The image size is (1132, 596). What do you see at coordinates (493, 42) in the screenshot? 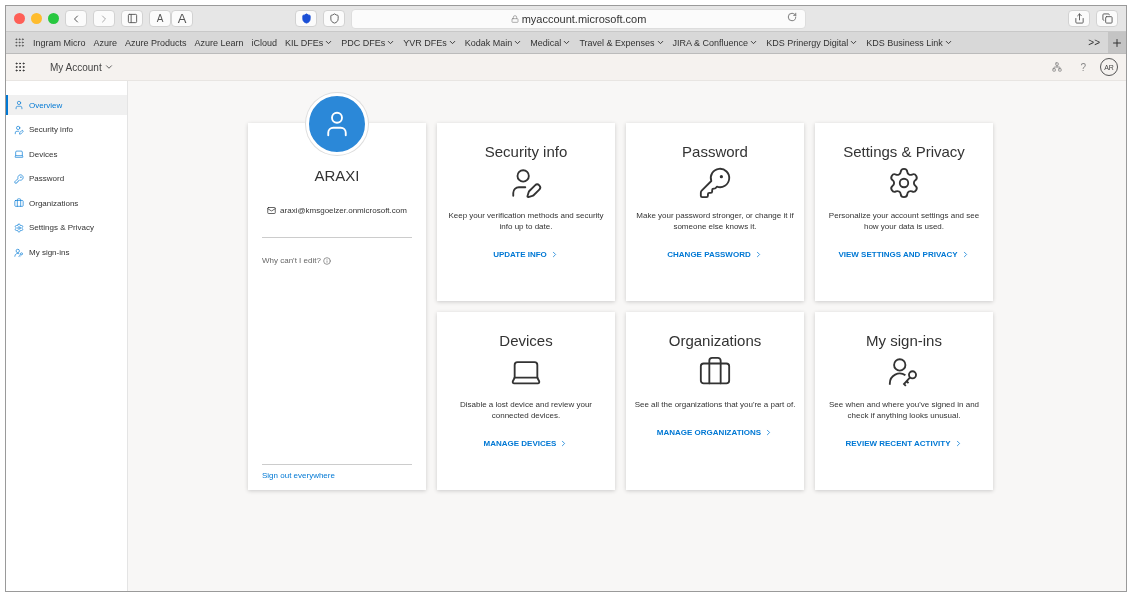
I see `bookmark: Kodak Main` at bounding box center [493, 42].